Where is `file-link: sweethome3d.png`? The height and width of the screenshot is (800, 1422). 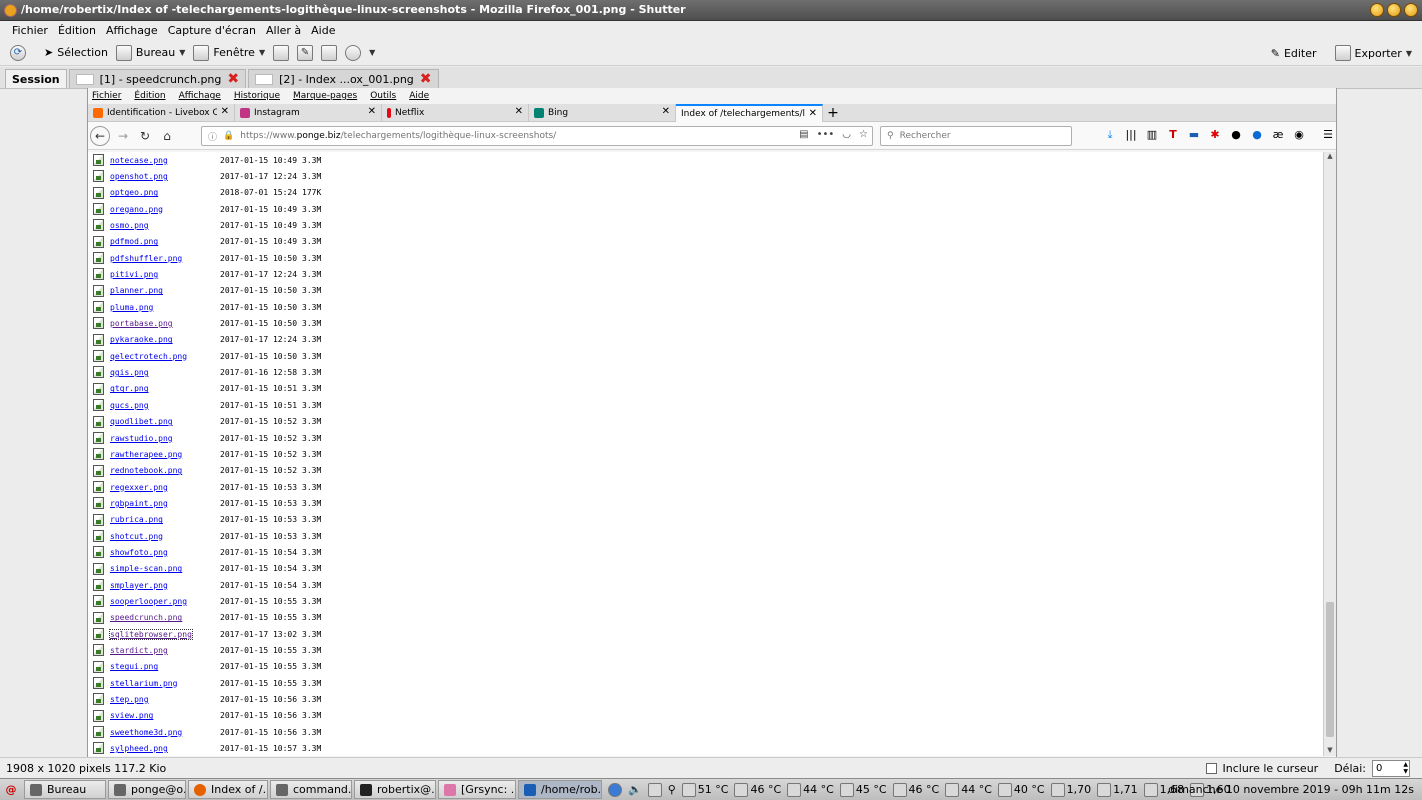 file-link: sweethome3d.png is located at coordinates (146, 732).